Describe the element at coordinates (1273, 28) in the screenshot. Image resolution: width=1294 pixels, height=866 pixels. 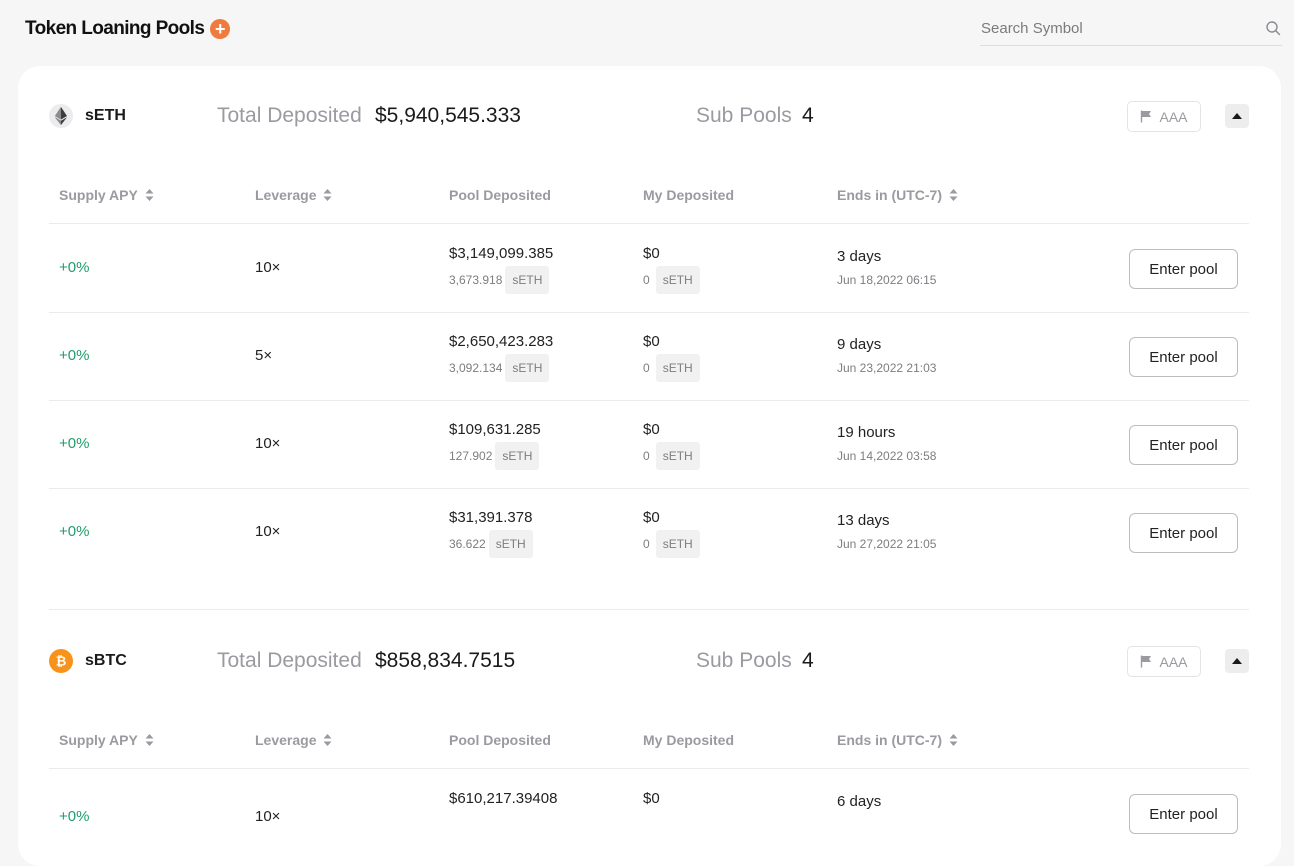
I see `search-icon` at that location.